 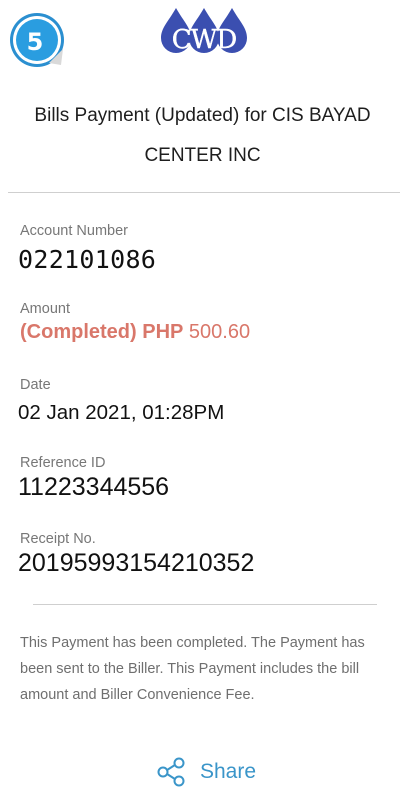 What do you see at coordinates (204, 40) in the screenshot?
I see `logo-text: CWD` at bounding box center [204, 40].